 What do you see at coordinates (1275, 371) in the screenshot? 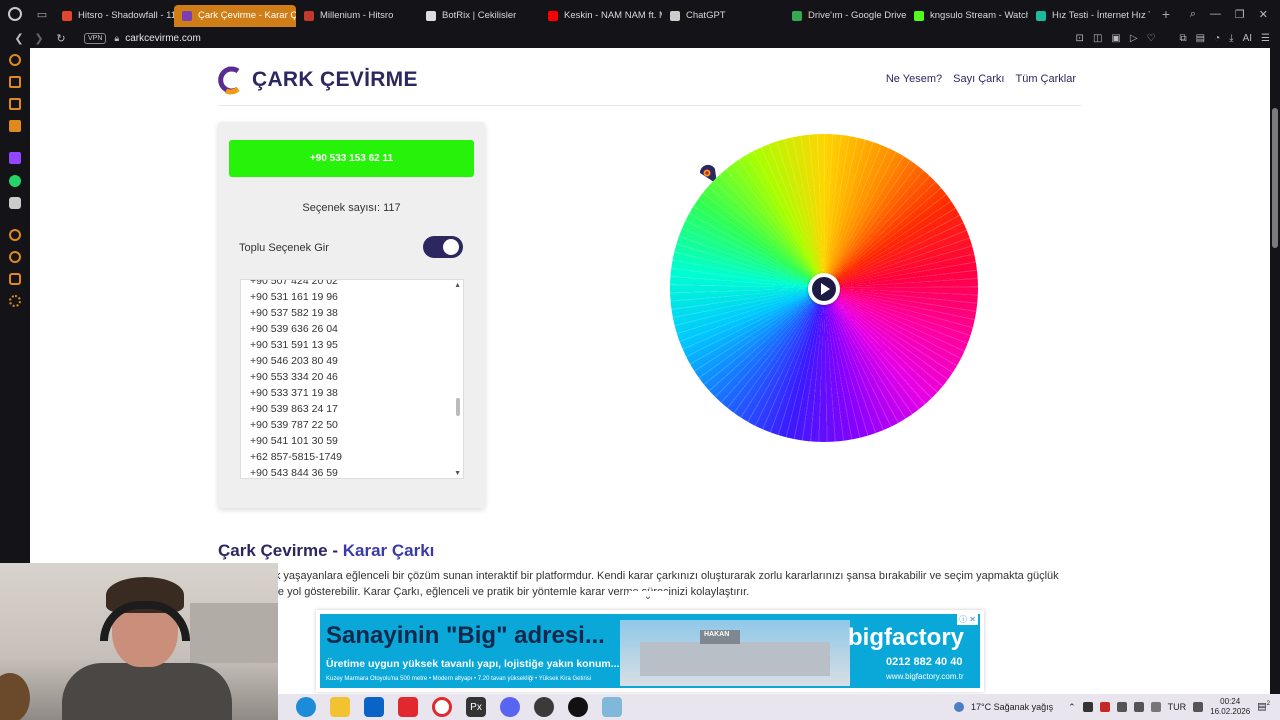
I see `page-scrollbar` at bounding box center [1275, 371].